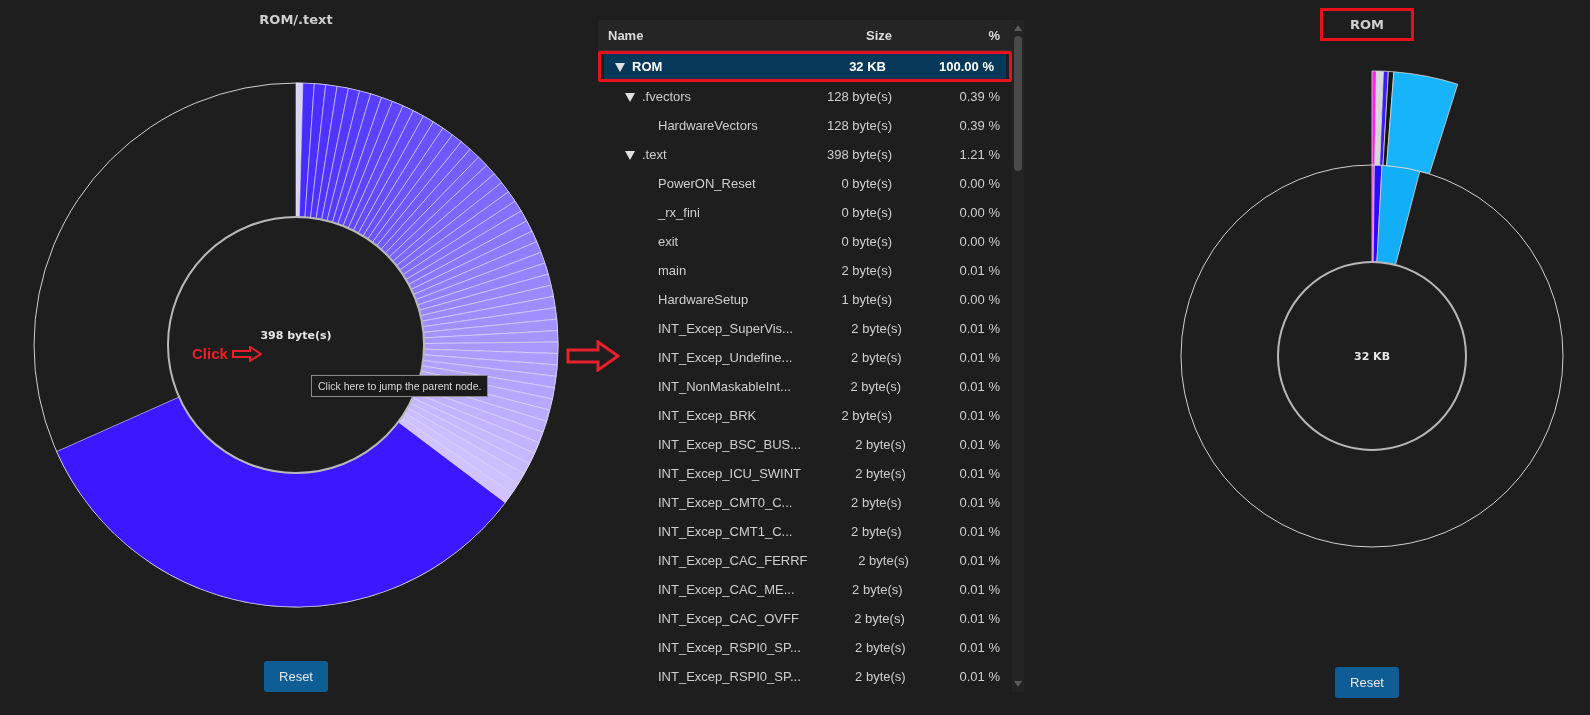 The image size is (1590, 715). I want to click on tree-row: INT_Excep_CMT1_C... 2 byte(s) 0.01 %, so click(805, 531).